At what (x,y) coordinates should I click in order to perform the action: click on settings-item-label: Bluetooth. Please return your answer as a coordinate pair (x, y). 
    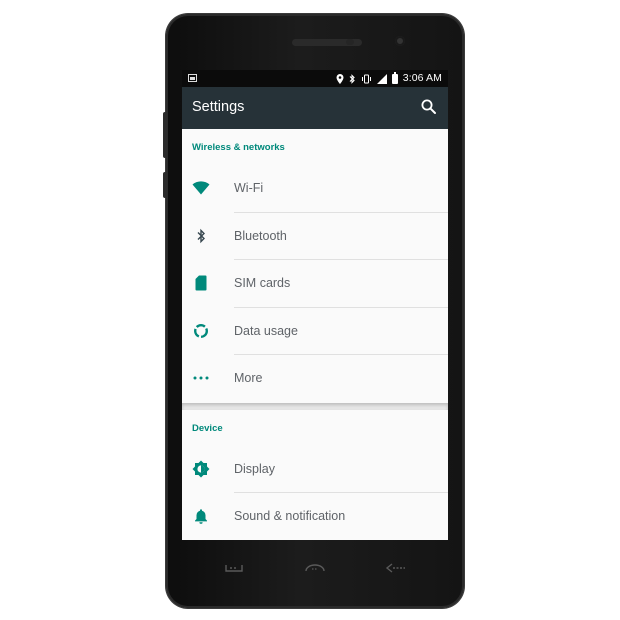
    Looking at the image, I should click on (260, 235).